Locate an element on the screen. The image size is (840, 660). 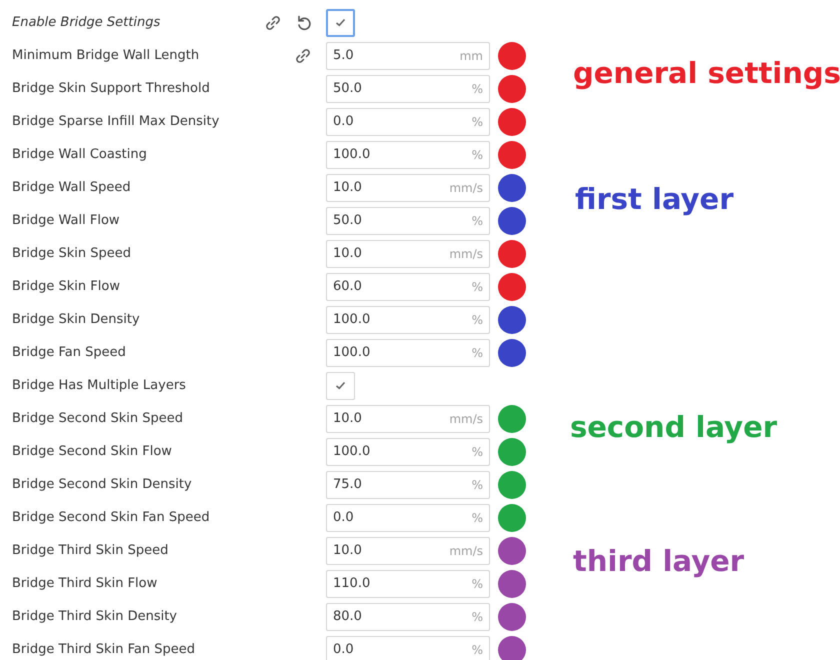
setting-label: Bridge Second Skin Speed is located at coordinates (97, 419).